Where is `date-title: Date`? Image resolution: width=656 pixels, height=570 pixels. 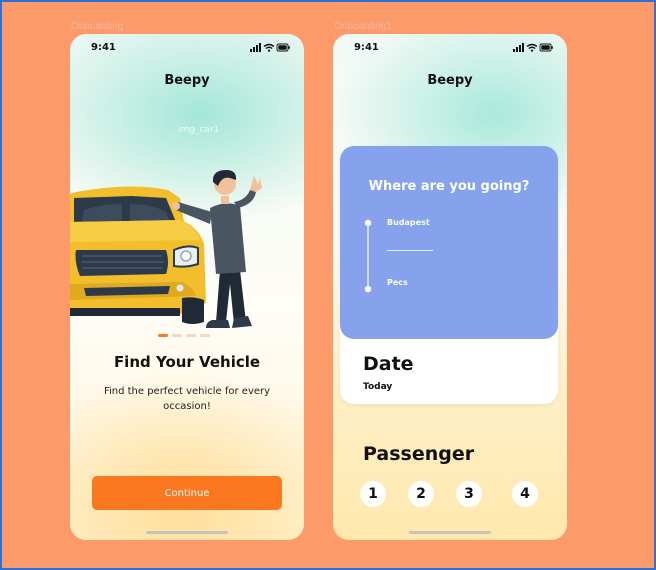
date-title: Date is located at coordinates (388, 364).